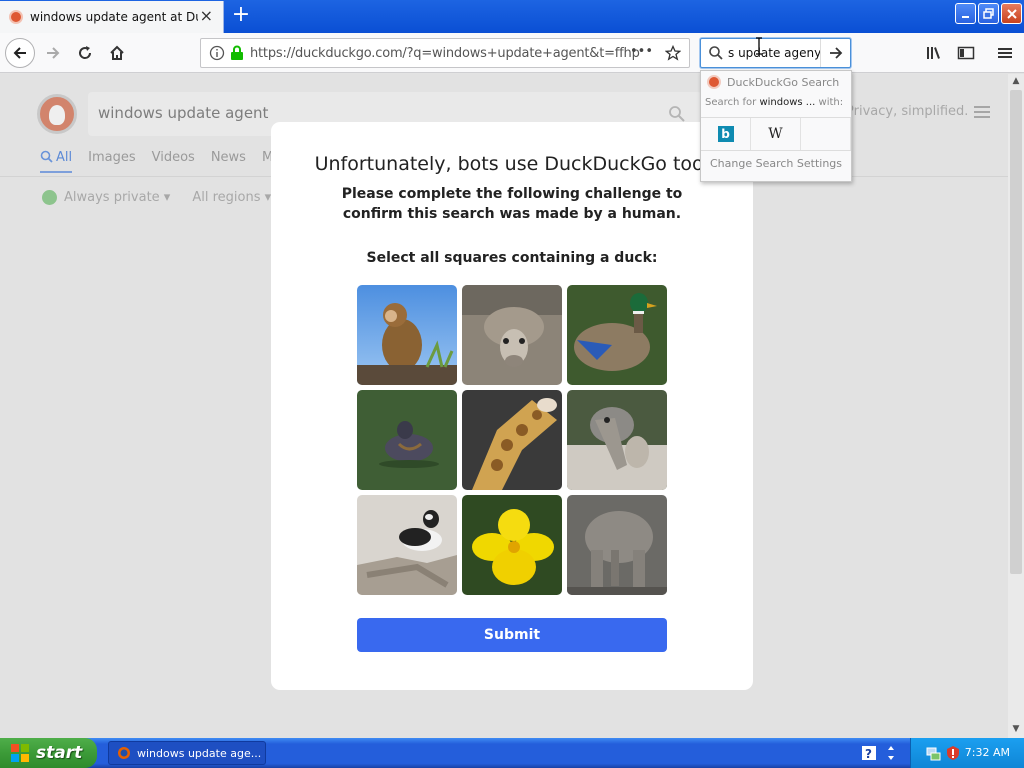  What do you see at coordinates (512, 258) in the screenshot?
I see `challenge-prompt: Select all squares containing a duck:` at bounding box center [512, 258].